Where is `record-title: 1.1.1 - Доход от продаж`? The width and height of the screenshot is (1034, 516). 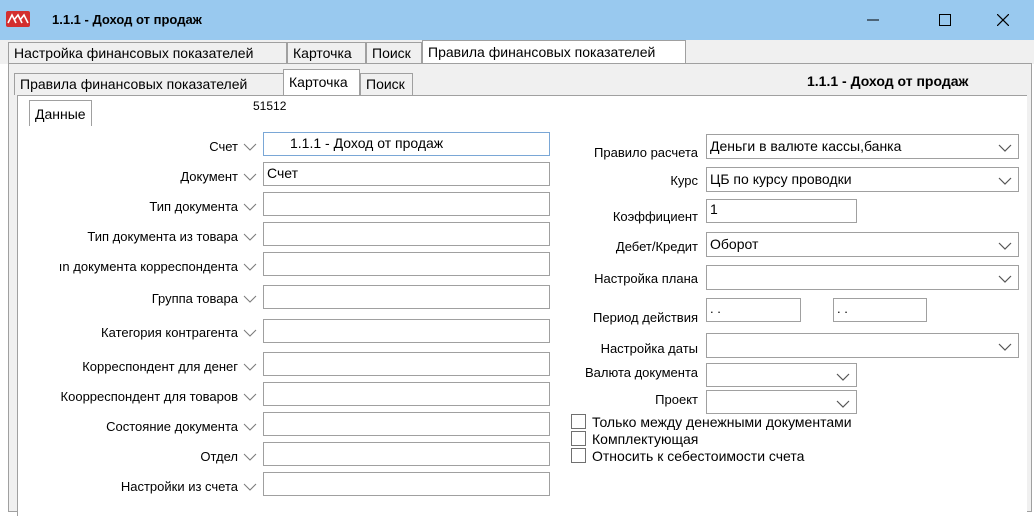 record-title: 1.1.1 - Доход от продаж is located at coordinates (888, 81).